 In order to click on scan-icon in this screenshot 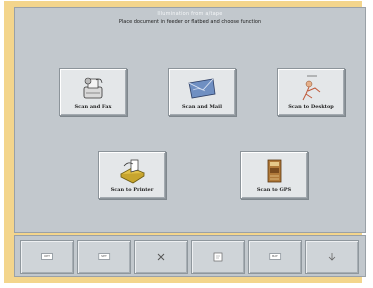, I will do `click(218, 257)`.